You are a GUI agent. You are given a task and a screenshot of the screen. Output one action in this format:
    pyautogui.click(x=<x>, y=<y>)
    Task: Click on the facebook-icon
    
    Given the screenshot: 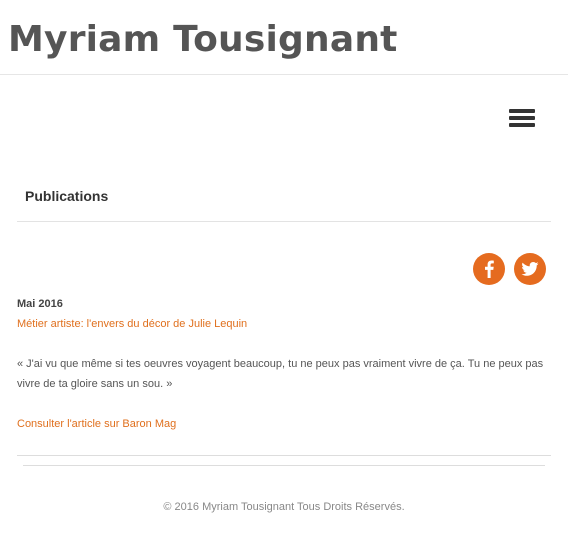 What is the action you would take?
    pyautogui.click(x=489, y=269)
    